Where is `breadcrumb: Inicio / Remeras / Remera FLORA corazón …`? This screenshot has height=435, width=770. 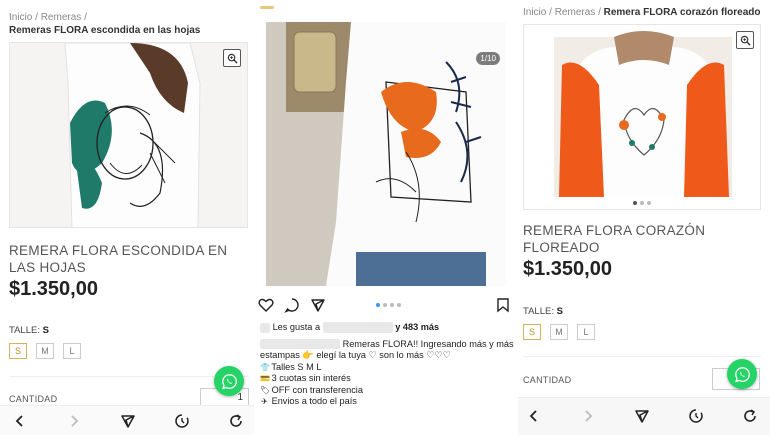
breadcrumb: Inicio / Remeras / Remera FLORA corazón … is located at coordinates (642, 12).